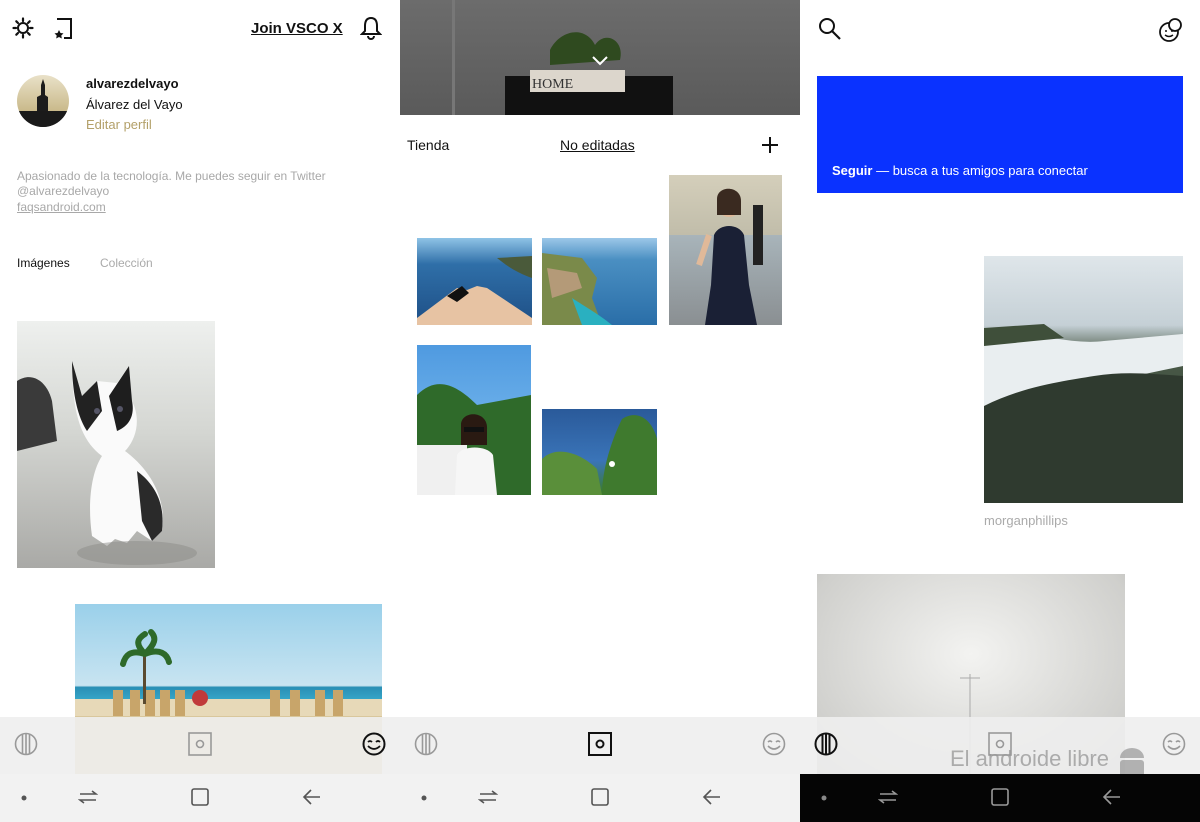 This screenshot has width=1200, height=822. What do you see at coordinates (770, 145) in the screenshot?
I see `plus-icon` at bounding box center [770, 145].